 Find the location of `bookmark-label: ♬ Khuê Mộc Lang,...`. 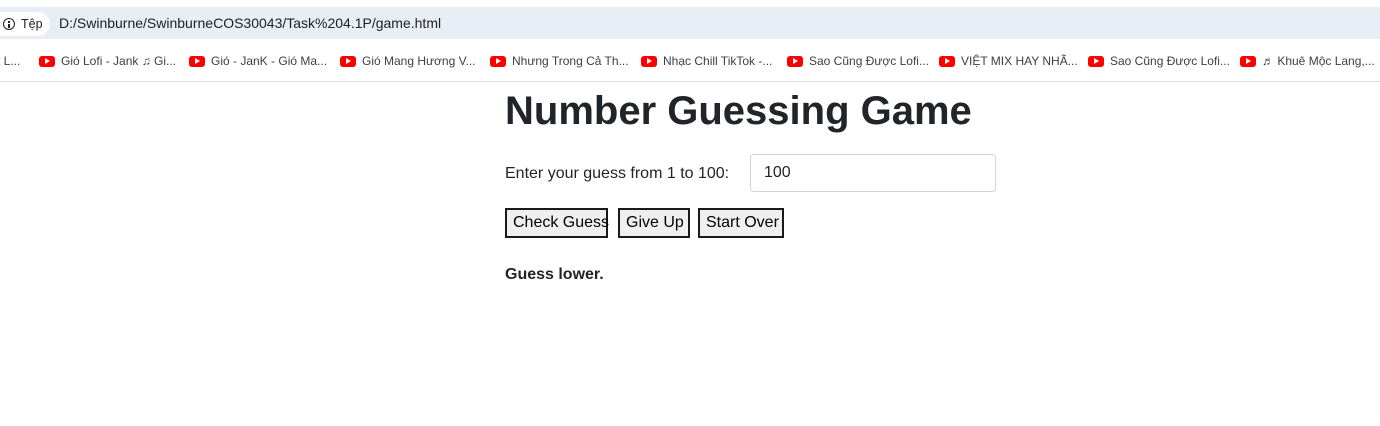

bookmark-label: ♬ Khuê Mộc Lang,... is located at coordinates (1318, 61).